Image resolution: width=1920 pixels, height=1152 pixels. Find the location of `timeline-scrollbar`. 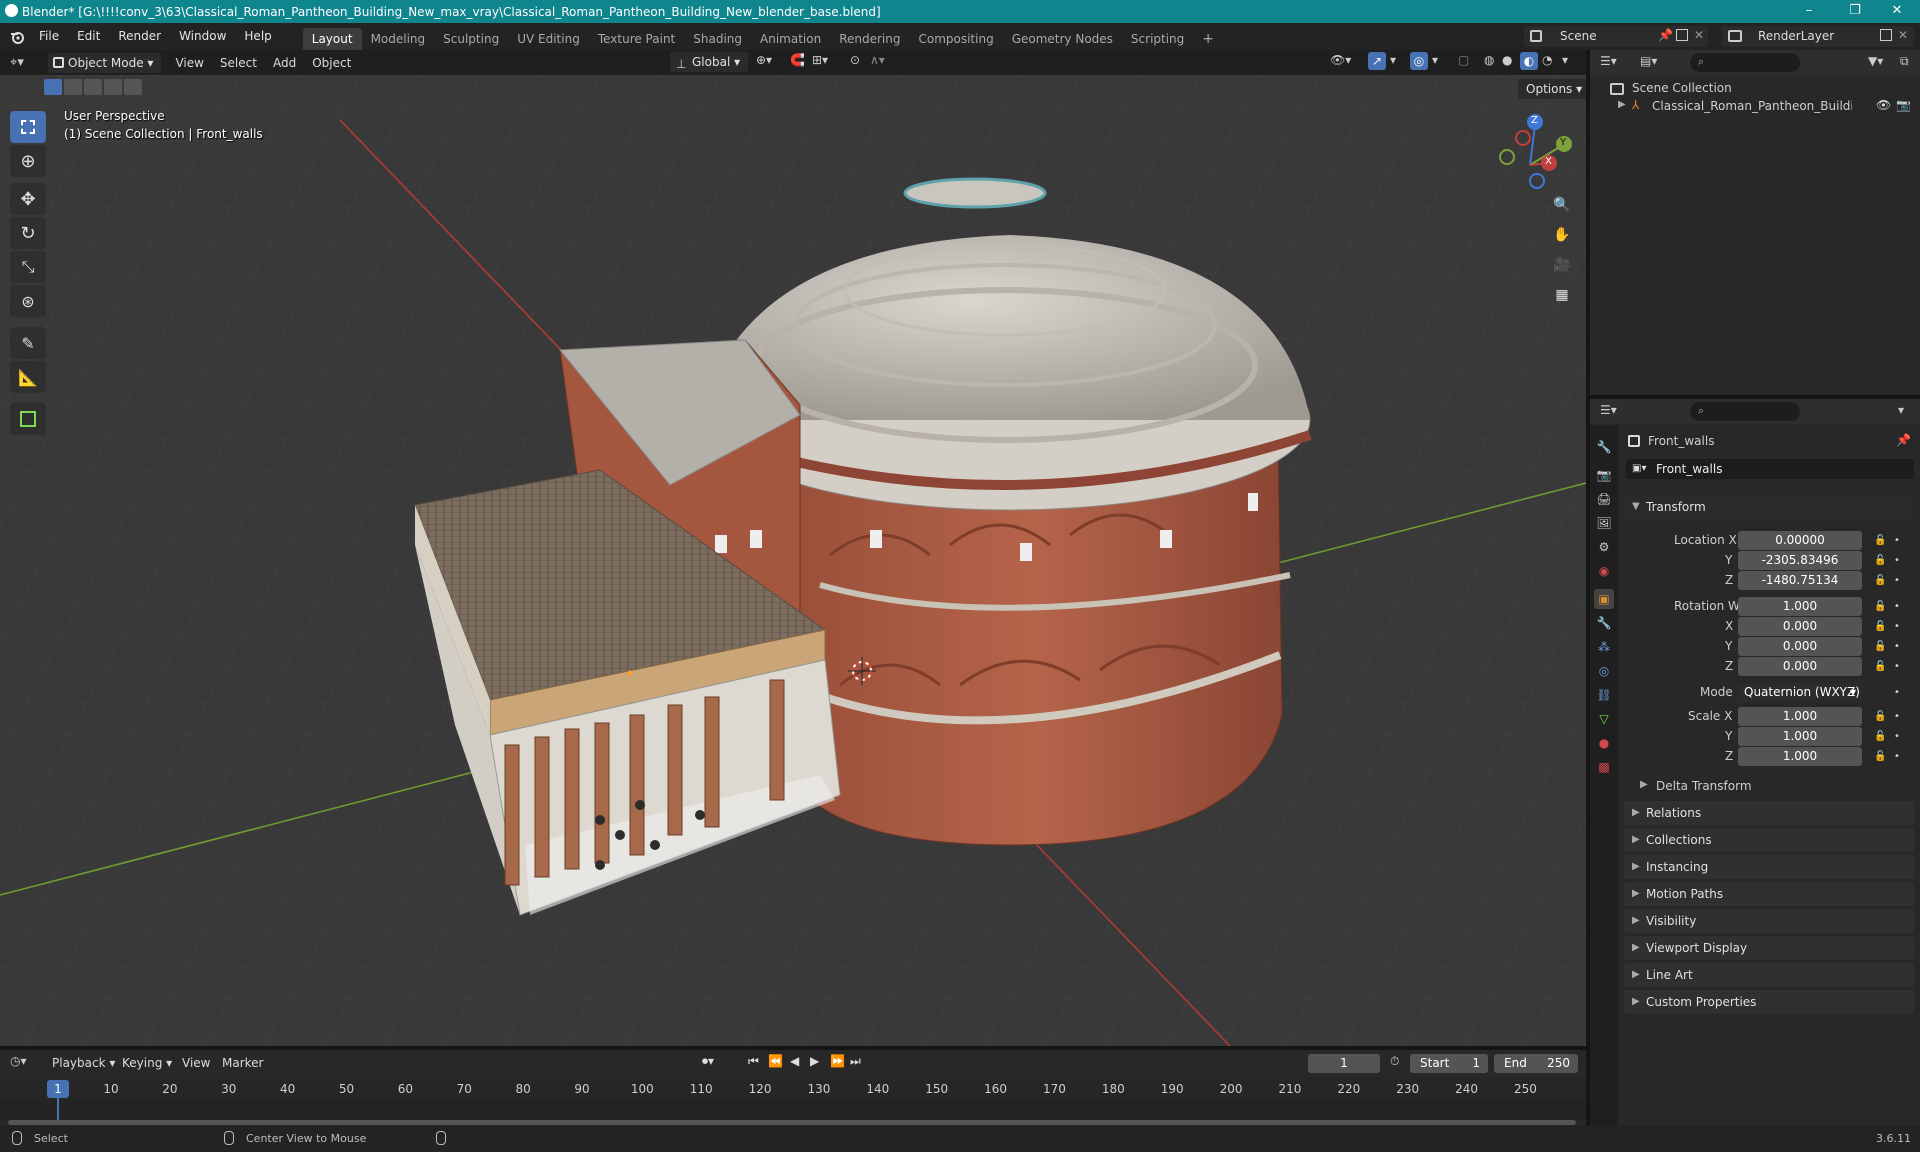

timeline-scrollbar is located at coordinates (792, 1122).